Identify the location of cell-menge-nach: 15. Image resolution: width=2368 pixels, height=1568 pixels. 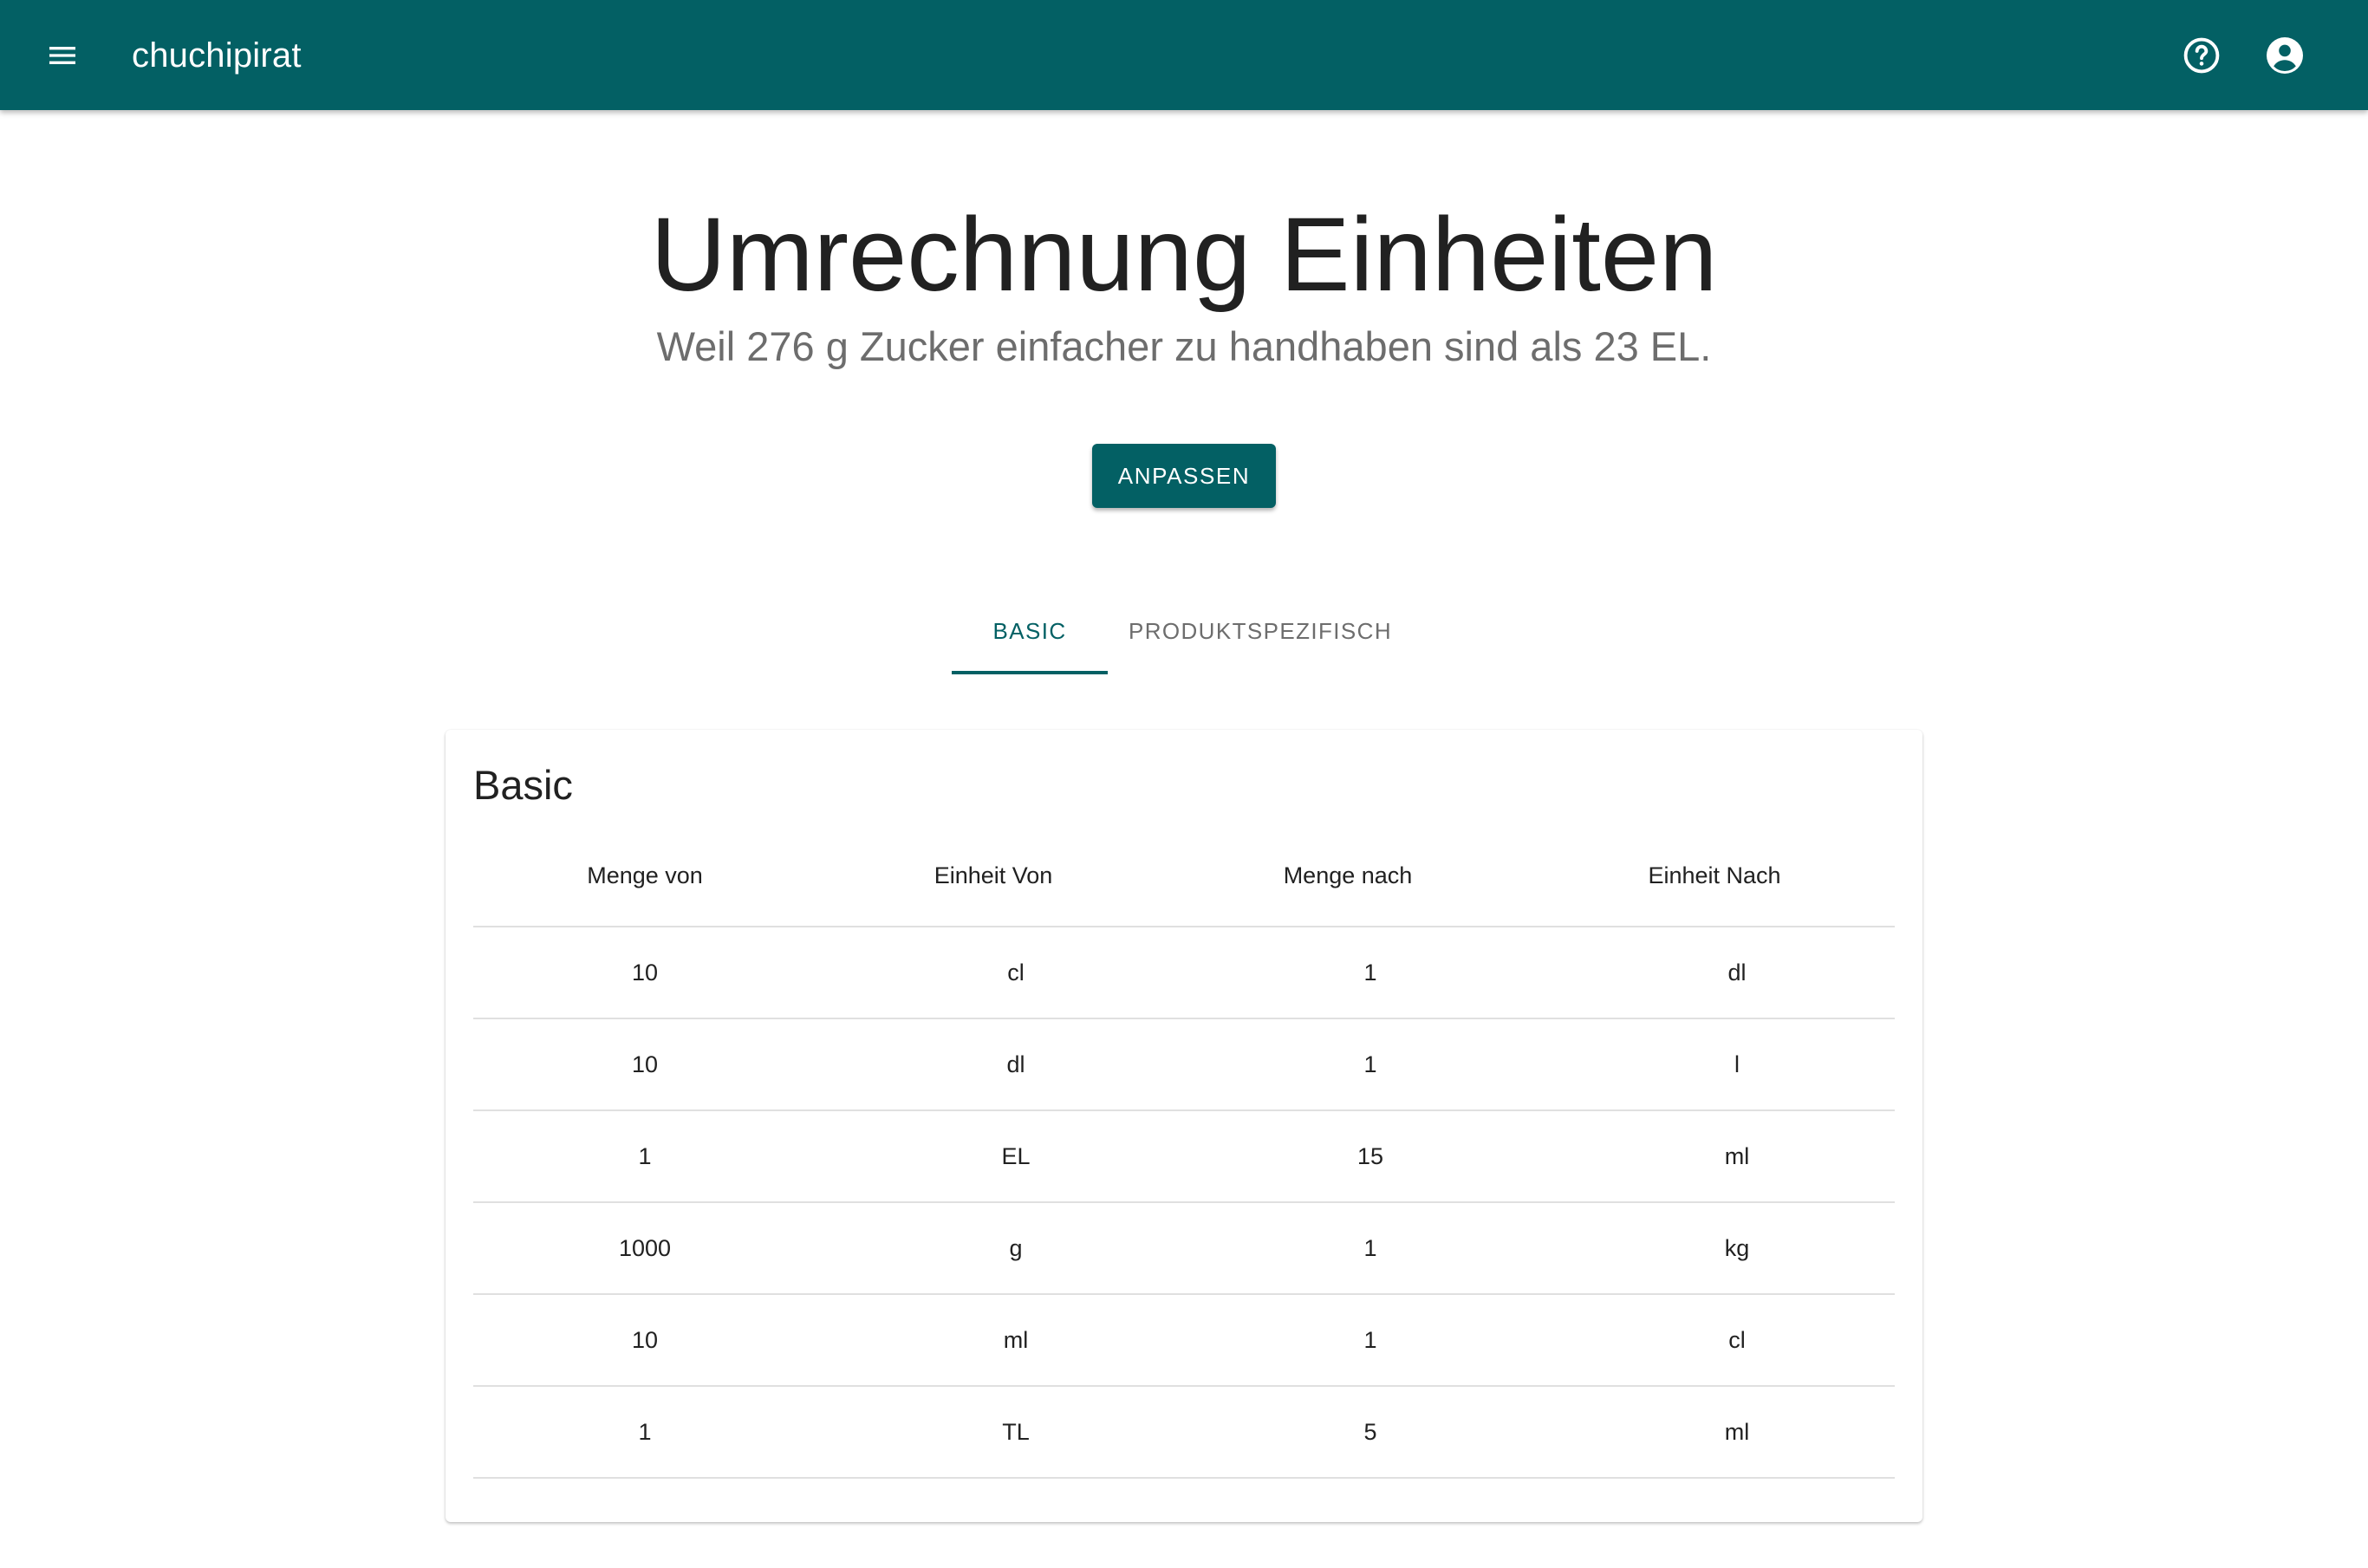
(1370, 1156).